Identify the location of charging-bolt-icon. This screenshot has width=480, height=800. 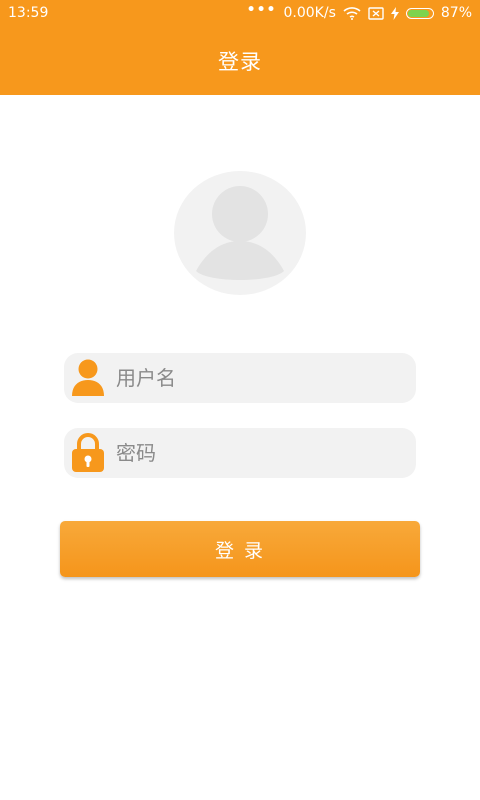
(394, 13).